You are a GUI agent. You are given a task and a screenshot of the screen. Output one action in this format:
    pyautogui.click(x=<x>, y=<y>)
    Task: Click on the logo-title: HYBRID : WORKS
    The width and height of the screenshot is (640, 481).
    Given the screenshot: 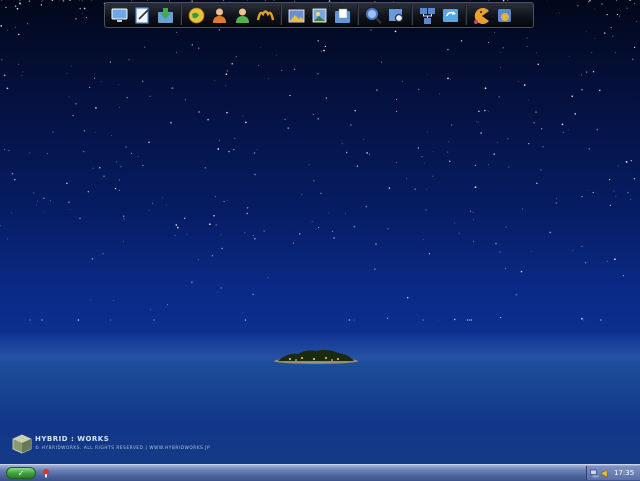 What is the action you would take?
    pyautogui.click(x=72, y=439)
    